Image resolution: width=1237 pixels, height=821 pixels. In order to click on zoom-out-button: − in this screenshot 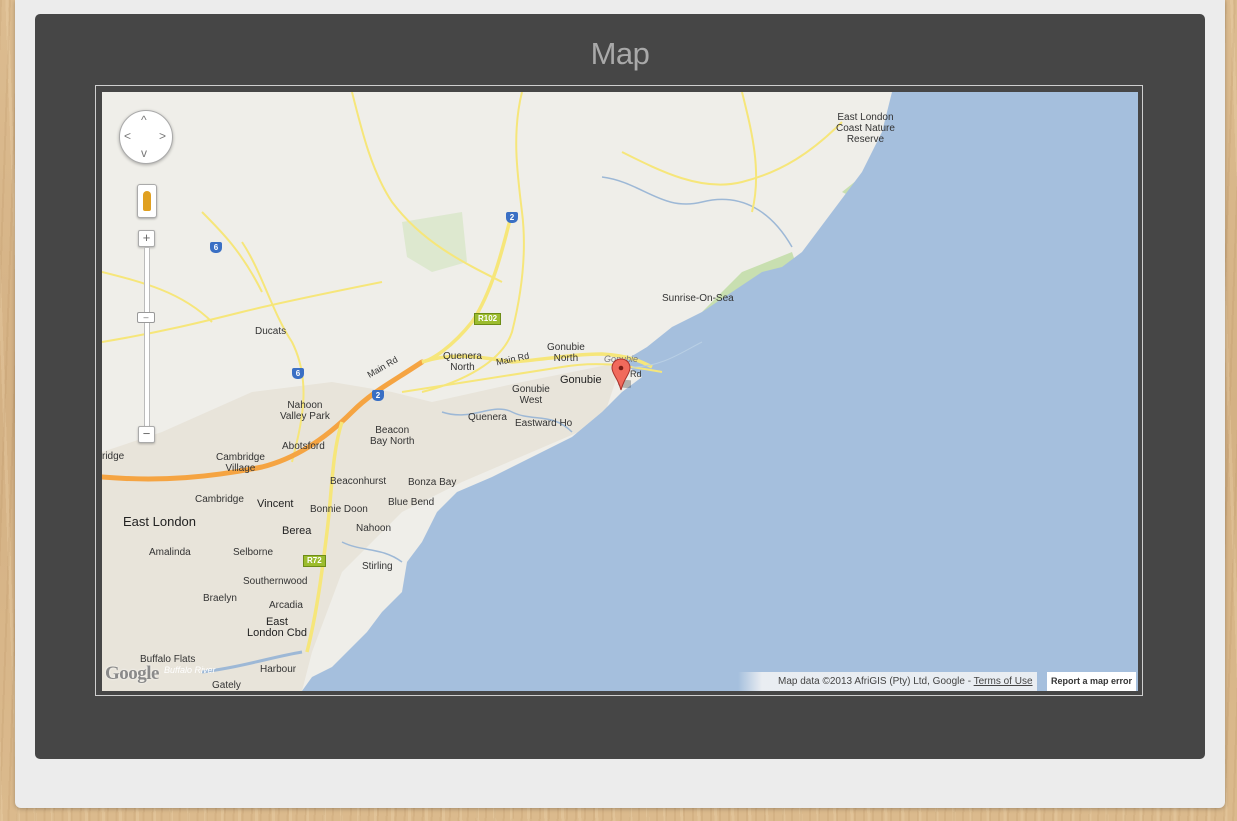, I will do `click(146, 434)`.